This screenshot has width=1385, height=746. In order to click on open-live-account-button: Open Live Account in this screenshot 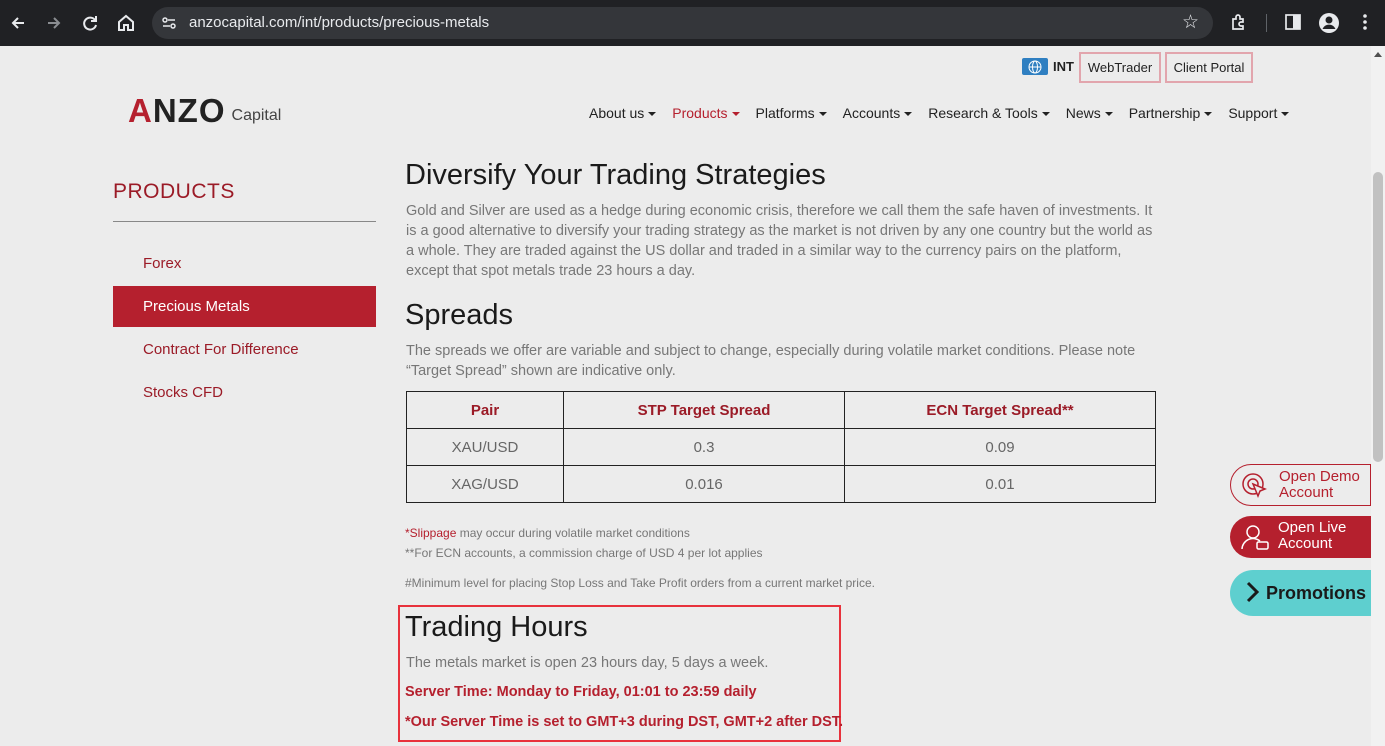, I will do `click(1300, 537)`.